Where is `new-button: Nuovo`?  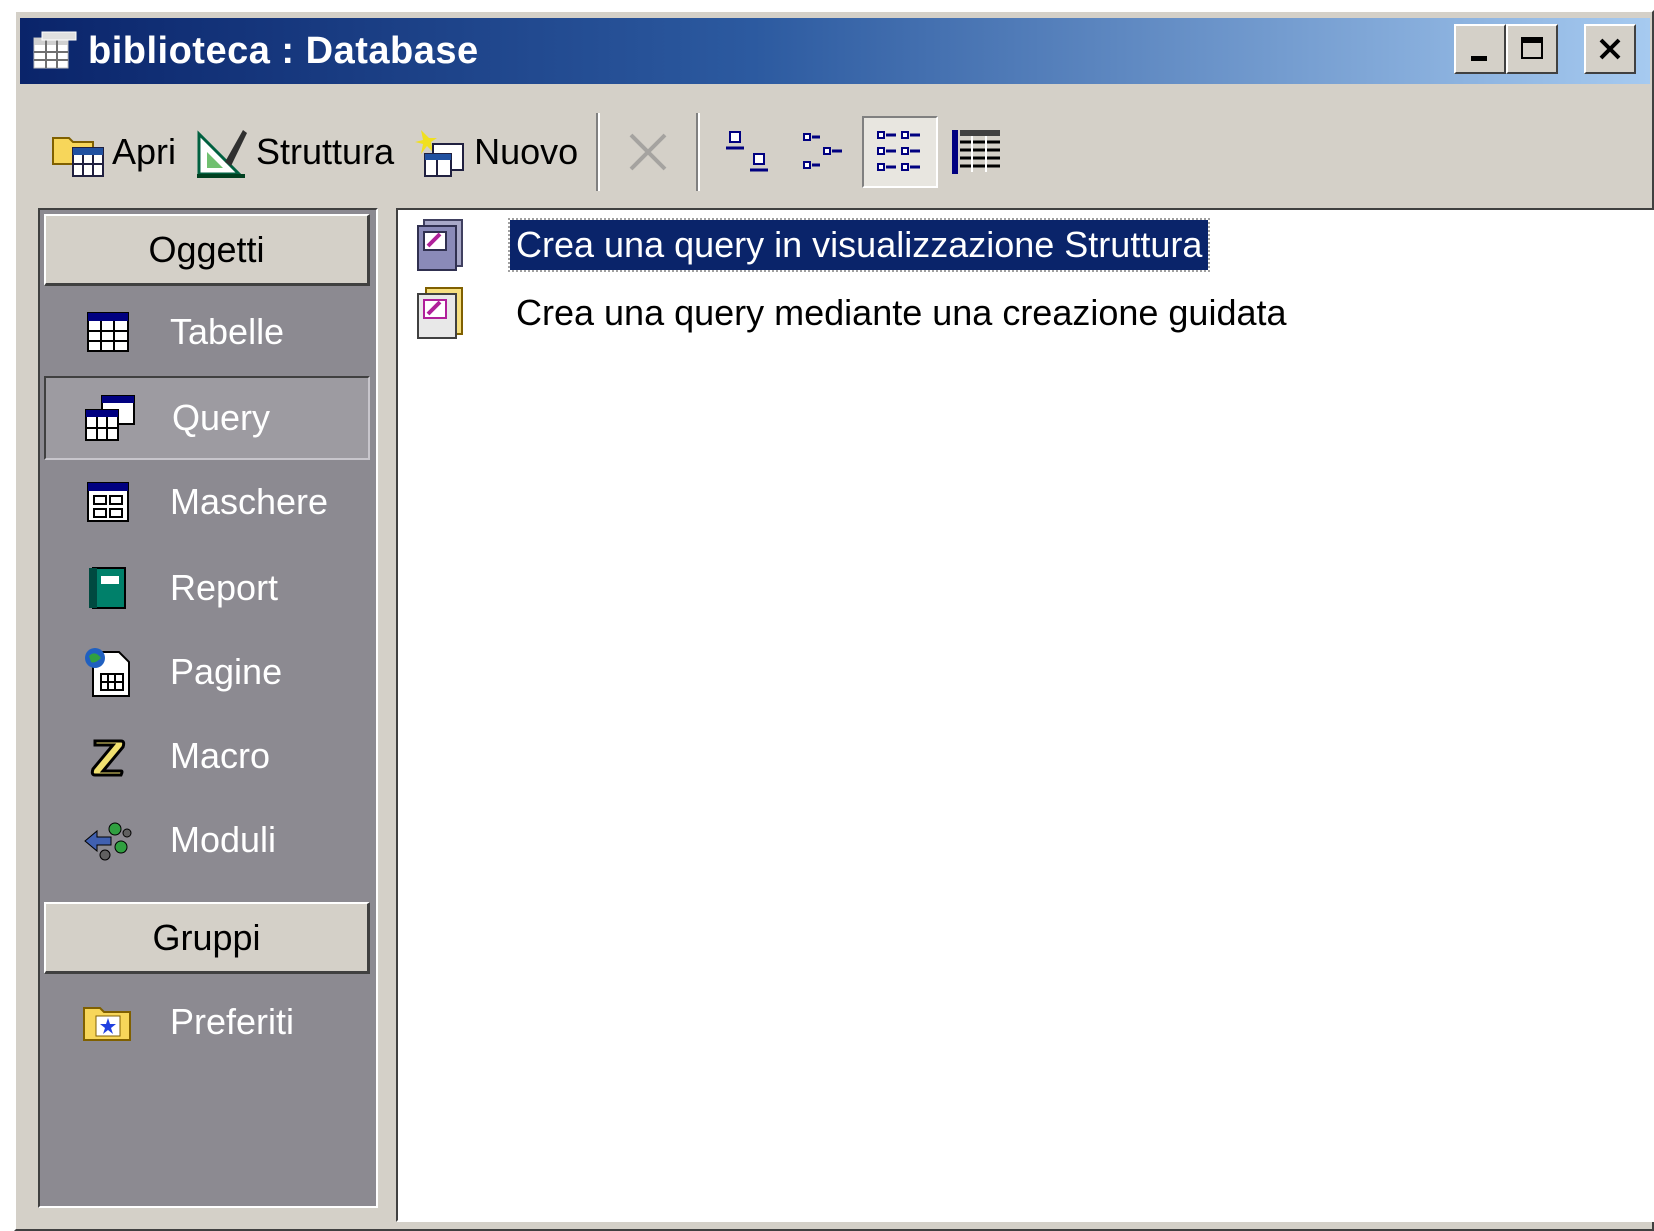
new-button: Nuovo is located at coordinates (494, 152).